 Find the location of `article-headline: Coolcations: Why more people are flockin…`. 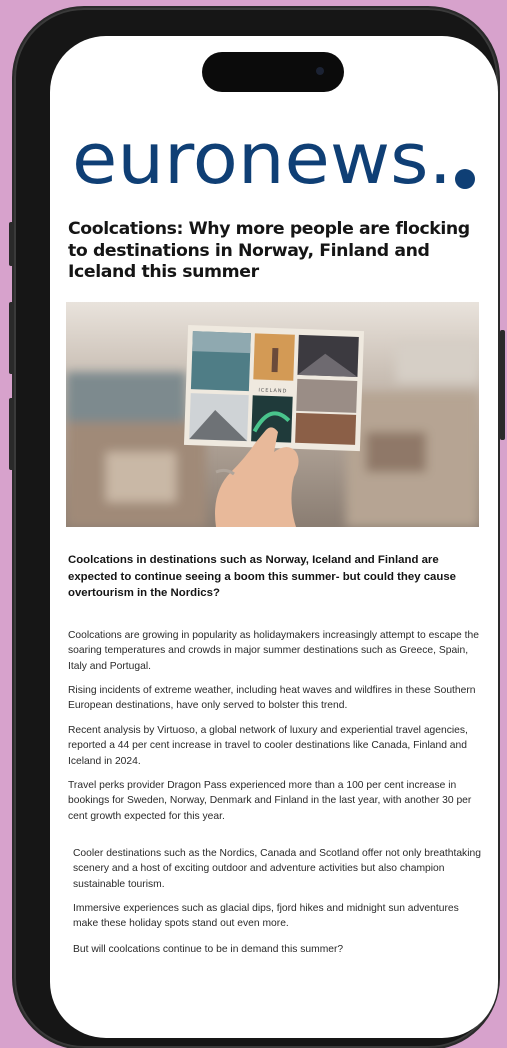

article-headline: Coolcations: Why more people are flockin… is located at coordinates (269, 250).